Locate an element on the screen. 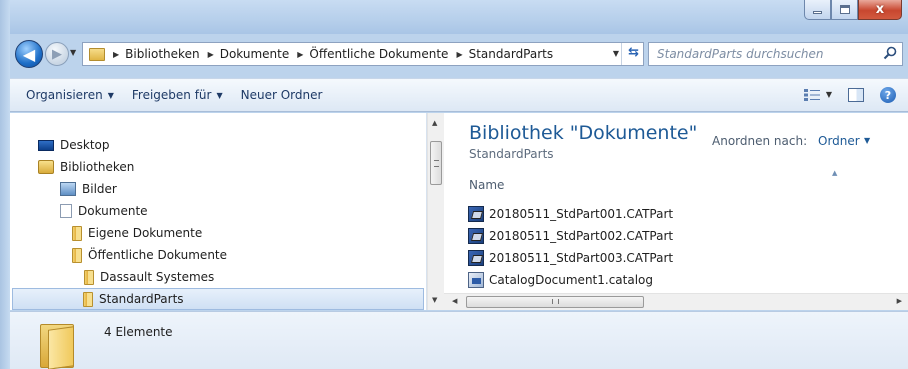 The width and height of the screenshot is (908, 369). organize-menu: Organisieren ▼ is located at coordinates (70, 95).